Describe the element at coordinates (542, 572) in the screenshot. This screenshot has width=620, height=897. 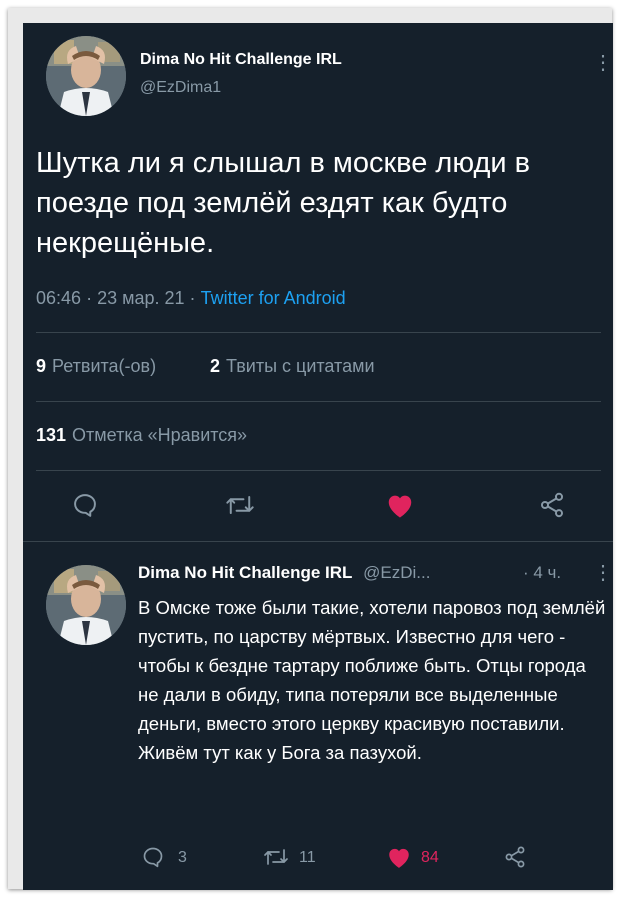
I see `reply-age: · 4 ч.` at that location.